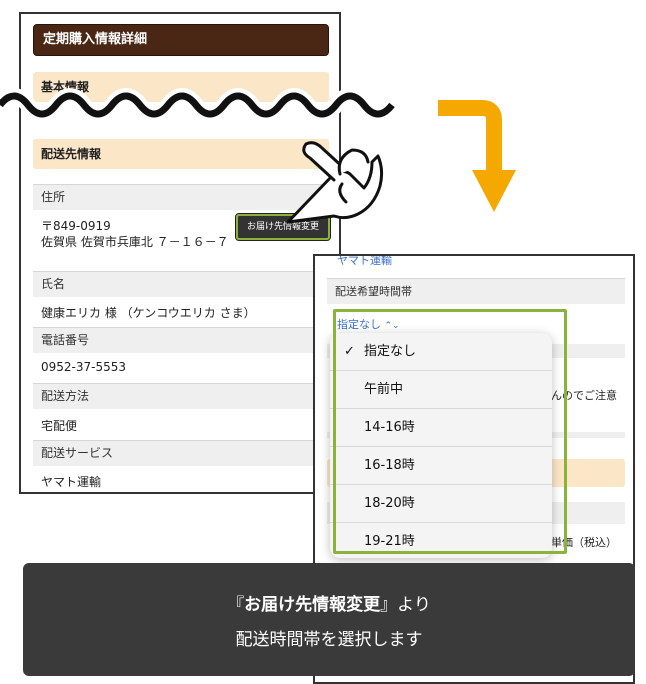 Image resolution: width=646 pixels, height=684 pixels. What do you see at coordinates (148, 313) in the screenshot?
I see `name-value: 健康エリカ 様 （ケンコウエリカ さま）` at bounding box center [148, 313].